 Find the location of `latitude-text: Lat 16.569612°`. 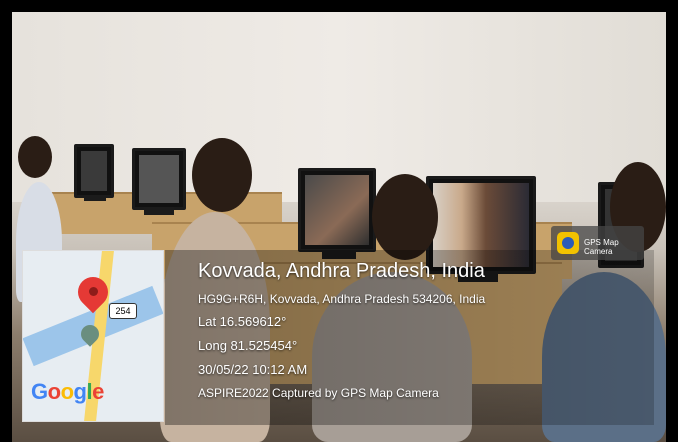

latitude-text: Lat 16.569612° is located at coordinates (242, 321).